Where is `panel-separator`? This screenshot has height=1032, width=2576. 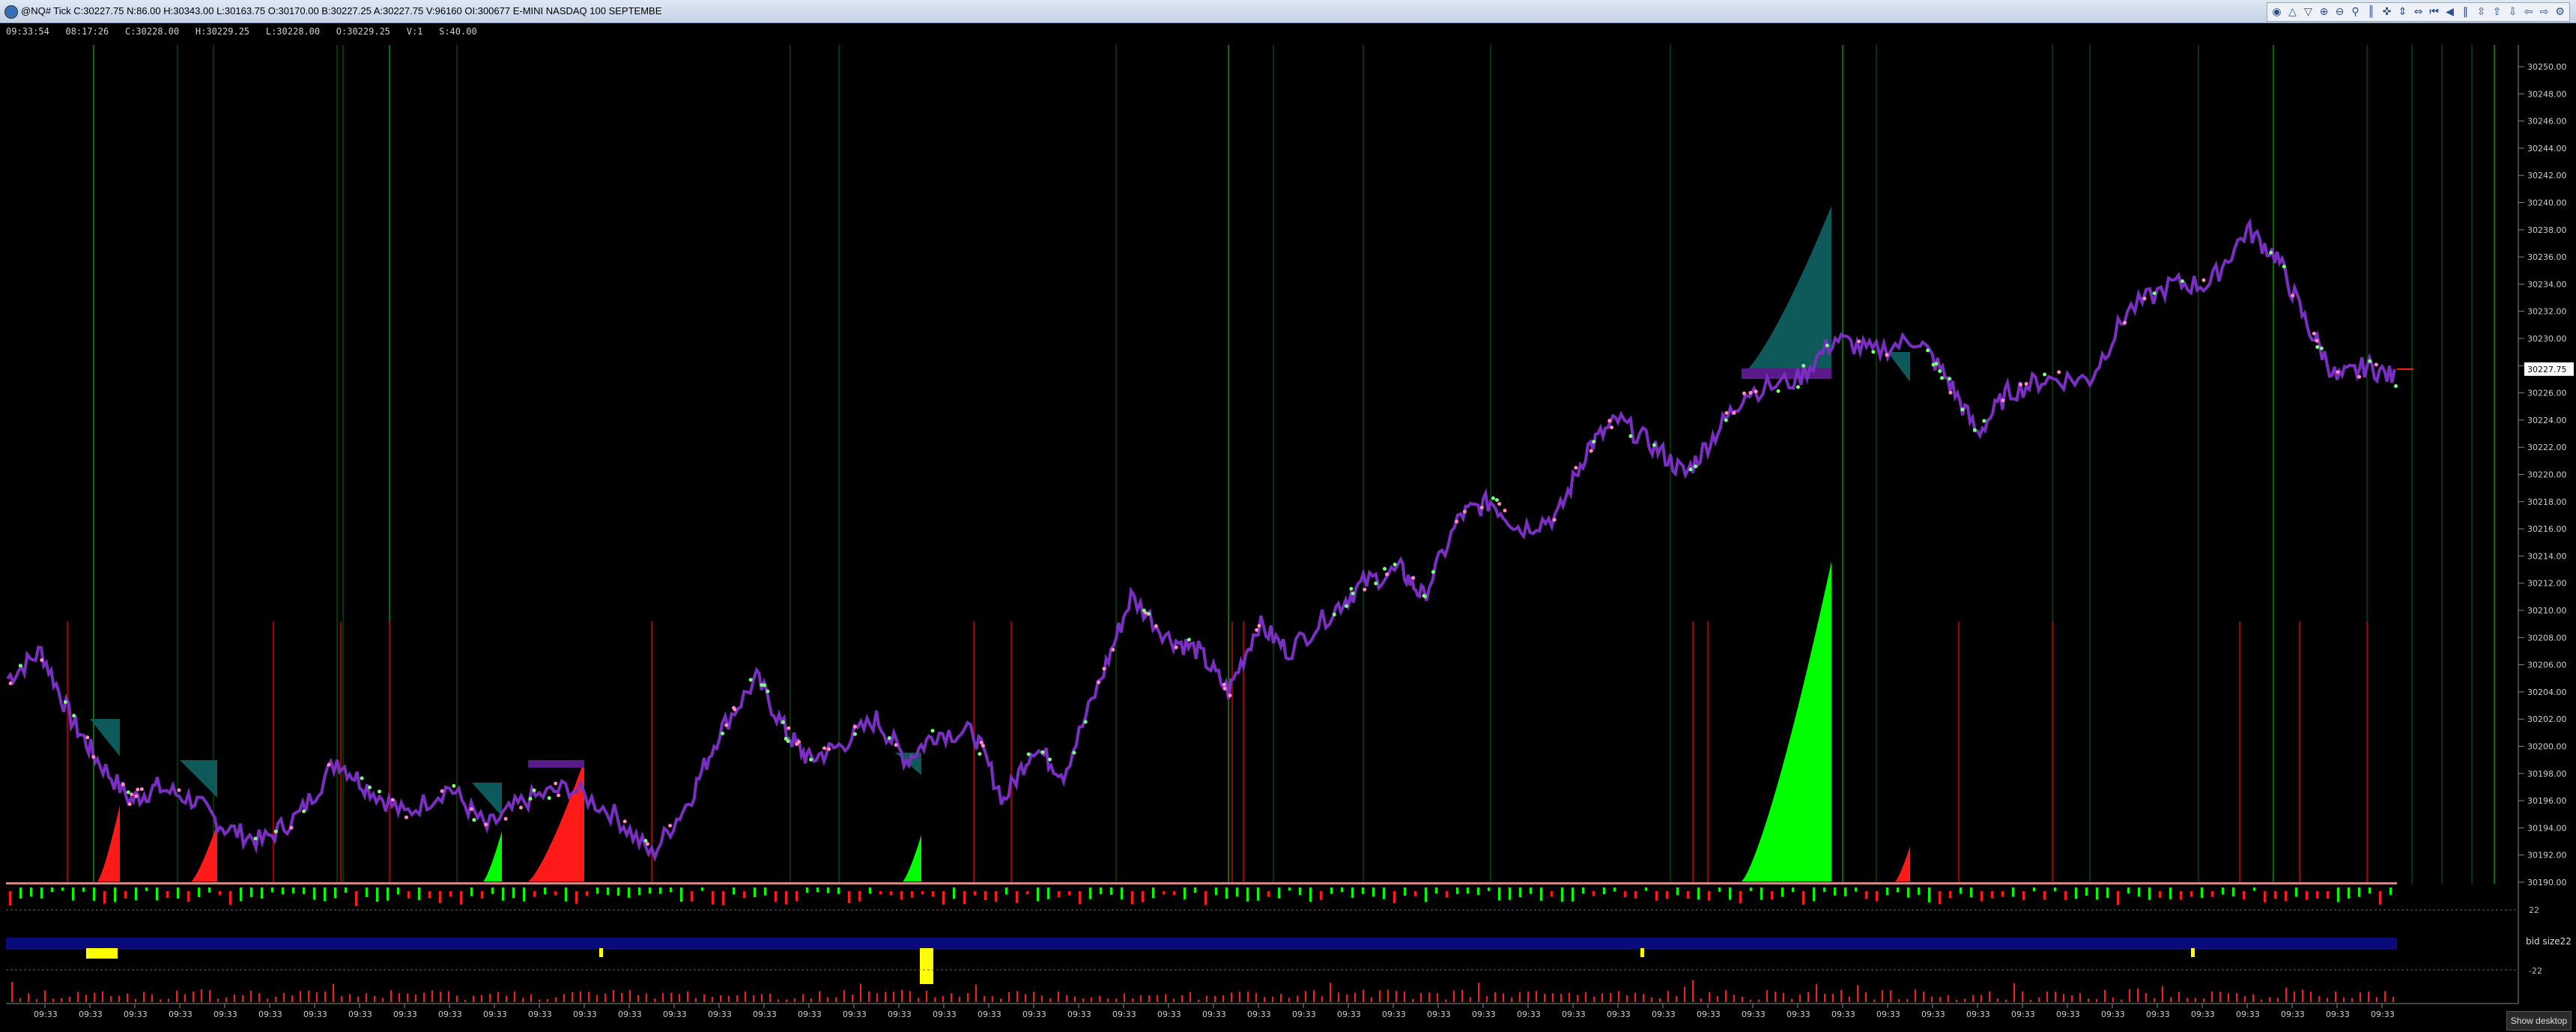 panel-separator is located at coordinates (1201, 883).